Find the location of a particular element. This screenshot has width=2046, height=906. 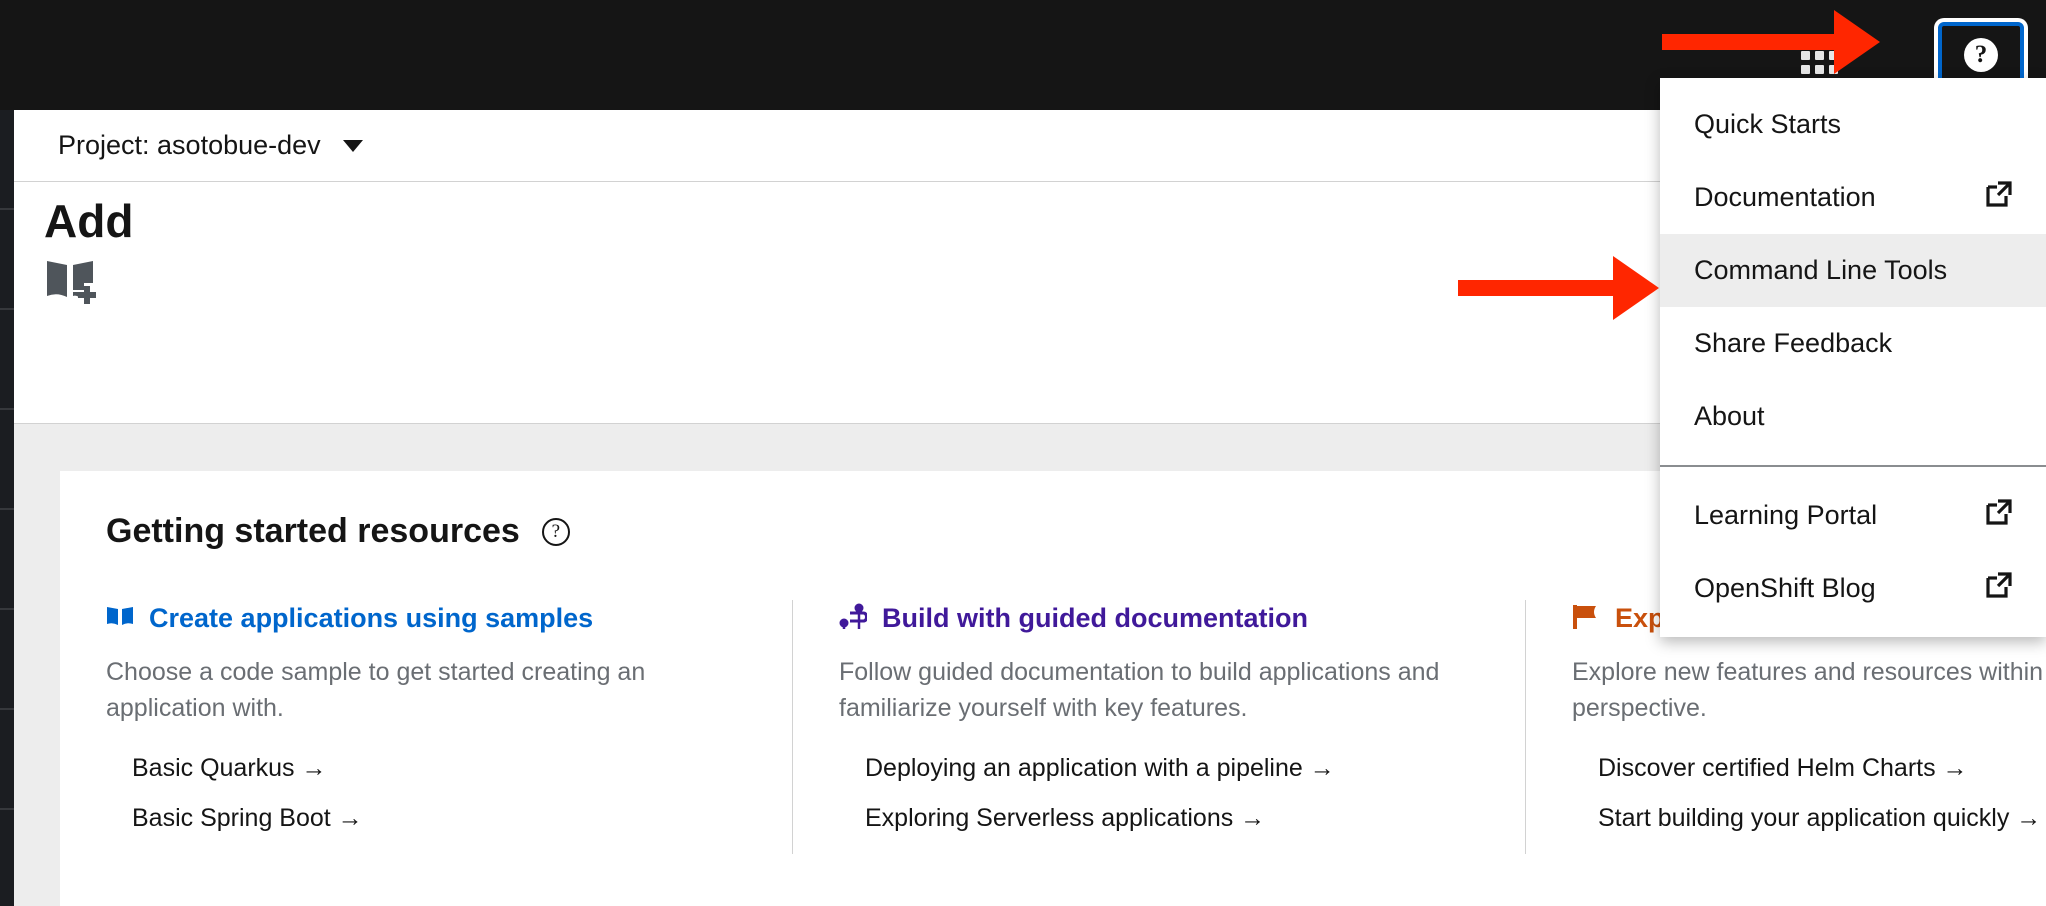

book-icon is located at coordinates (120, 618).